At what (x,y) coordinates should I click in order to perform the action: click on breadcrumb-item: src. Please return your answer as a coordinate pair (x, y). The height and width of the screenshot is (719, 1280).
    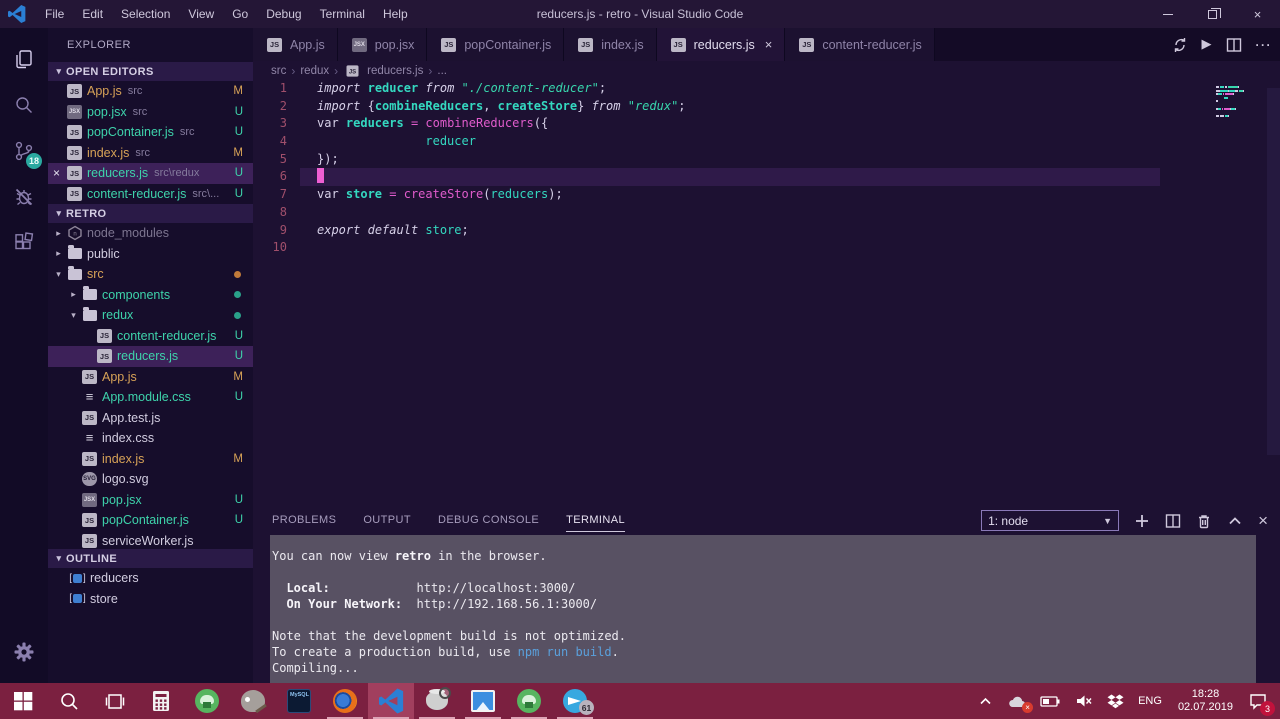
    Looking at the image, I should click on (278, 71).